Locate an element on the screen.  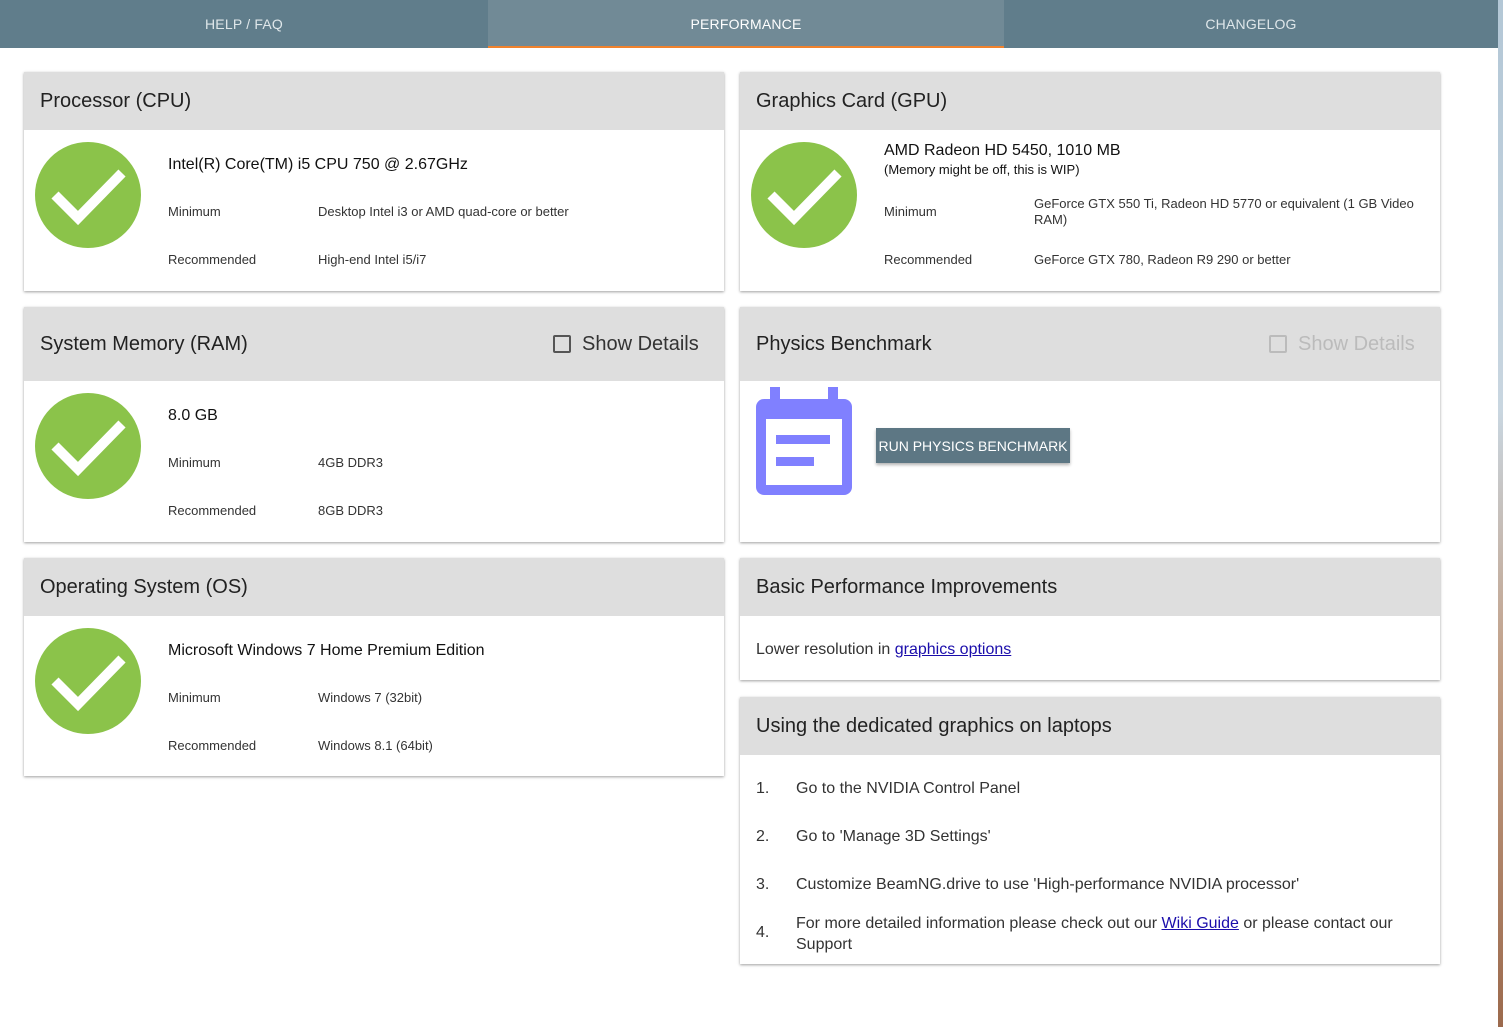
cpu-card-header: Processor (CPU) is located at coordinates (374, 101).